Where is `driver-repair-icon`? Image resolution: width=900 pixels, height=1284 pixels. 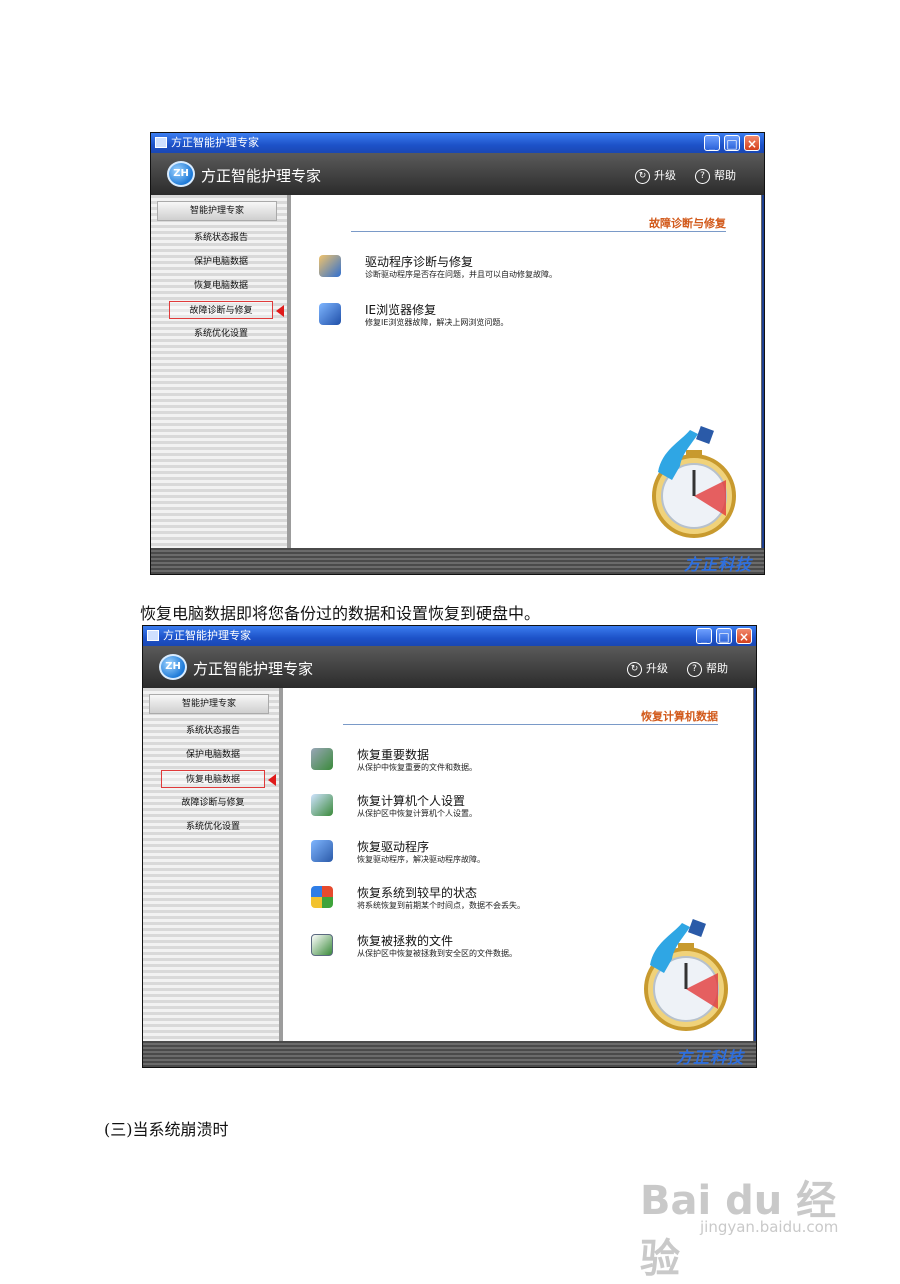 driver-repair-icon is located at coordinates (330, 266).